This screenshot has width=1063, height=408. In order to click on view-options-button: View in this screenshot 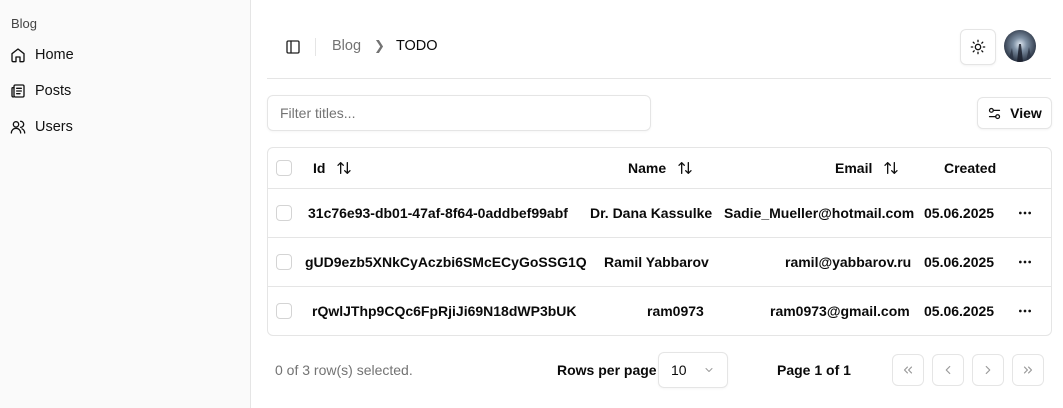, I will do `click(1014, 113)`.